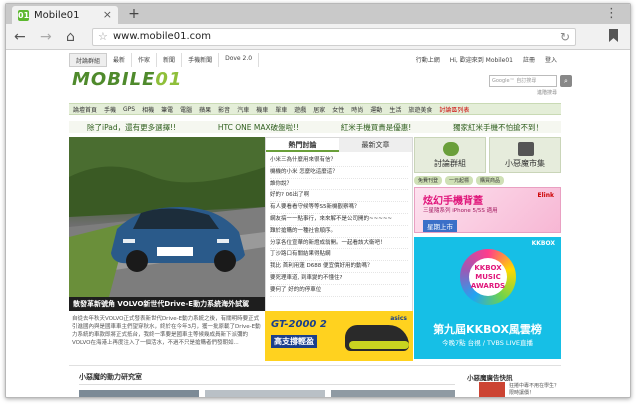 This screenshot has height=406, width=640. I want to click on category-item: 單車, so click(281, 109).